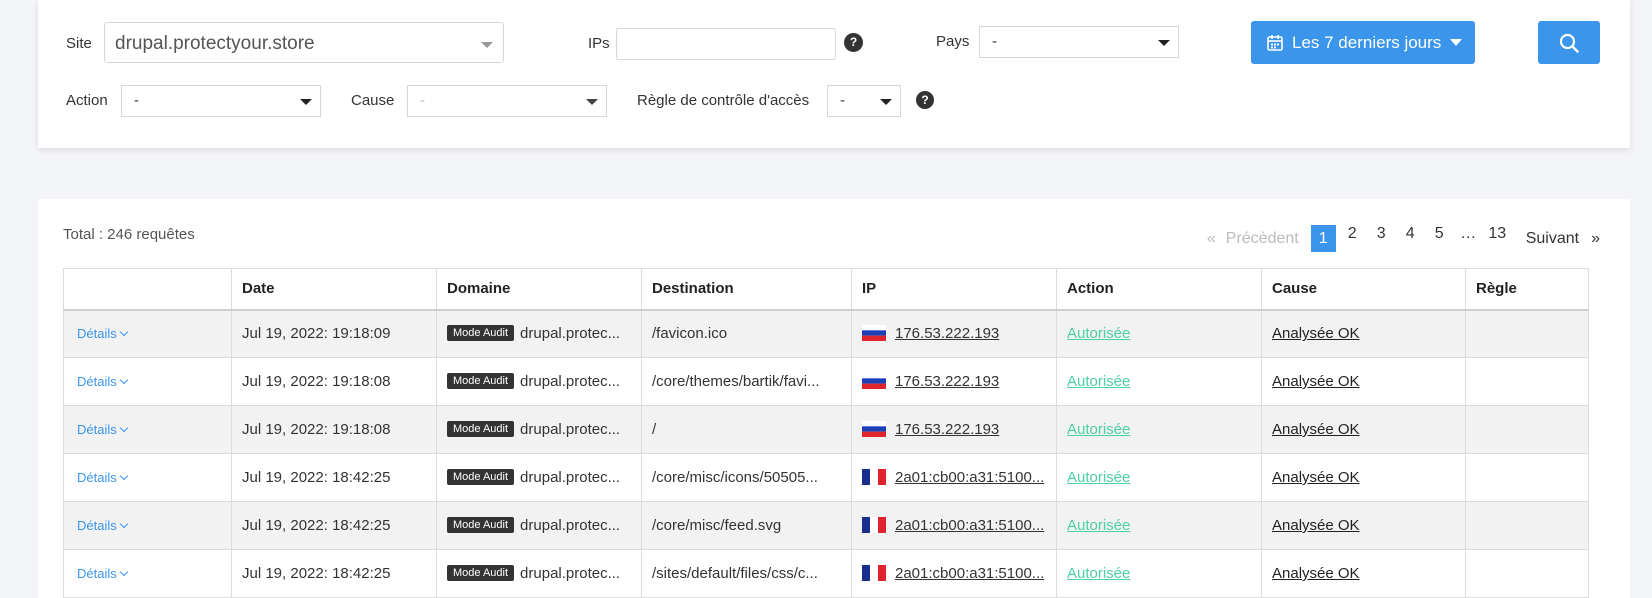  What do you see at coordinates (1323, 238) in the screenshot?
I see `page-link: 1` at bounding box center [1323, 238].